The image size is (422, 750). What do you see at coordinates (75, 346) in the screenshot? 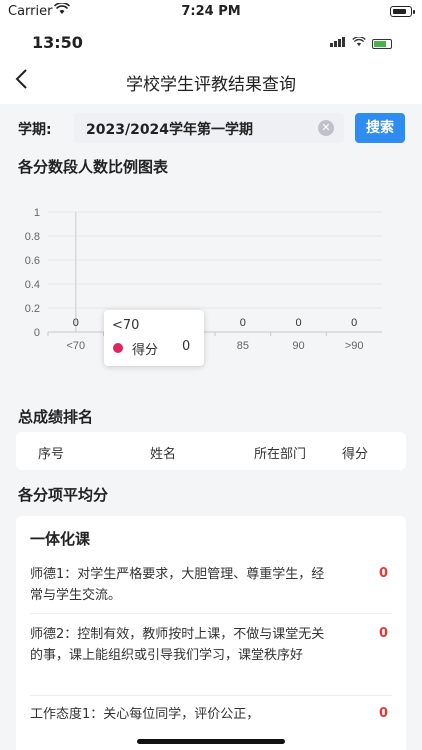
I see `x-tick-label: <70` at bounding box center [75, 346].